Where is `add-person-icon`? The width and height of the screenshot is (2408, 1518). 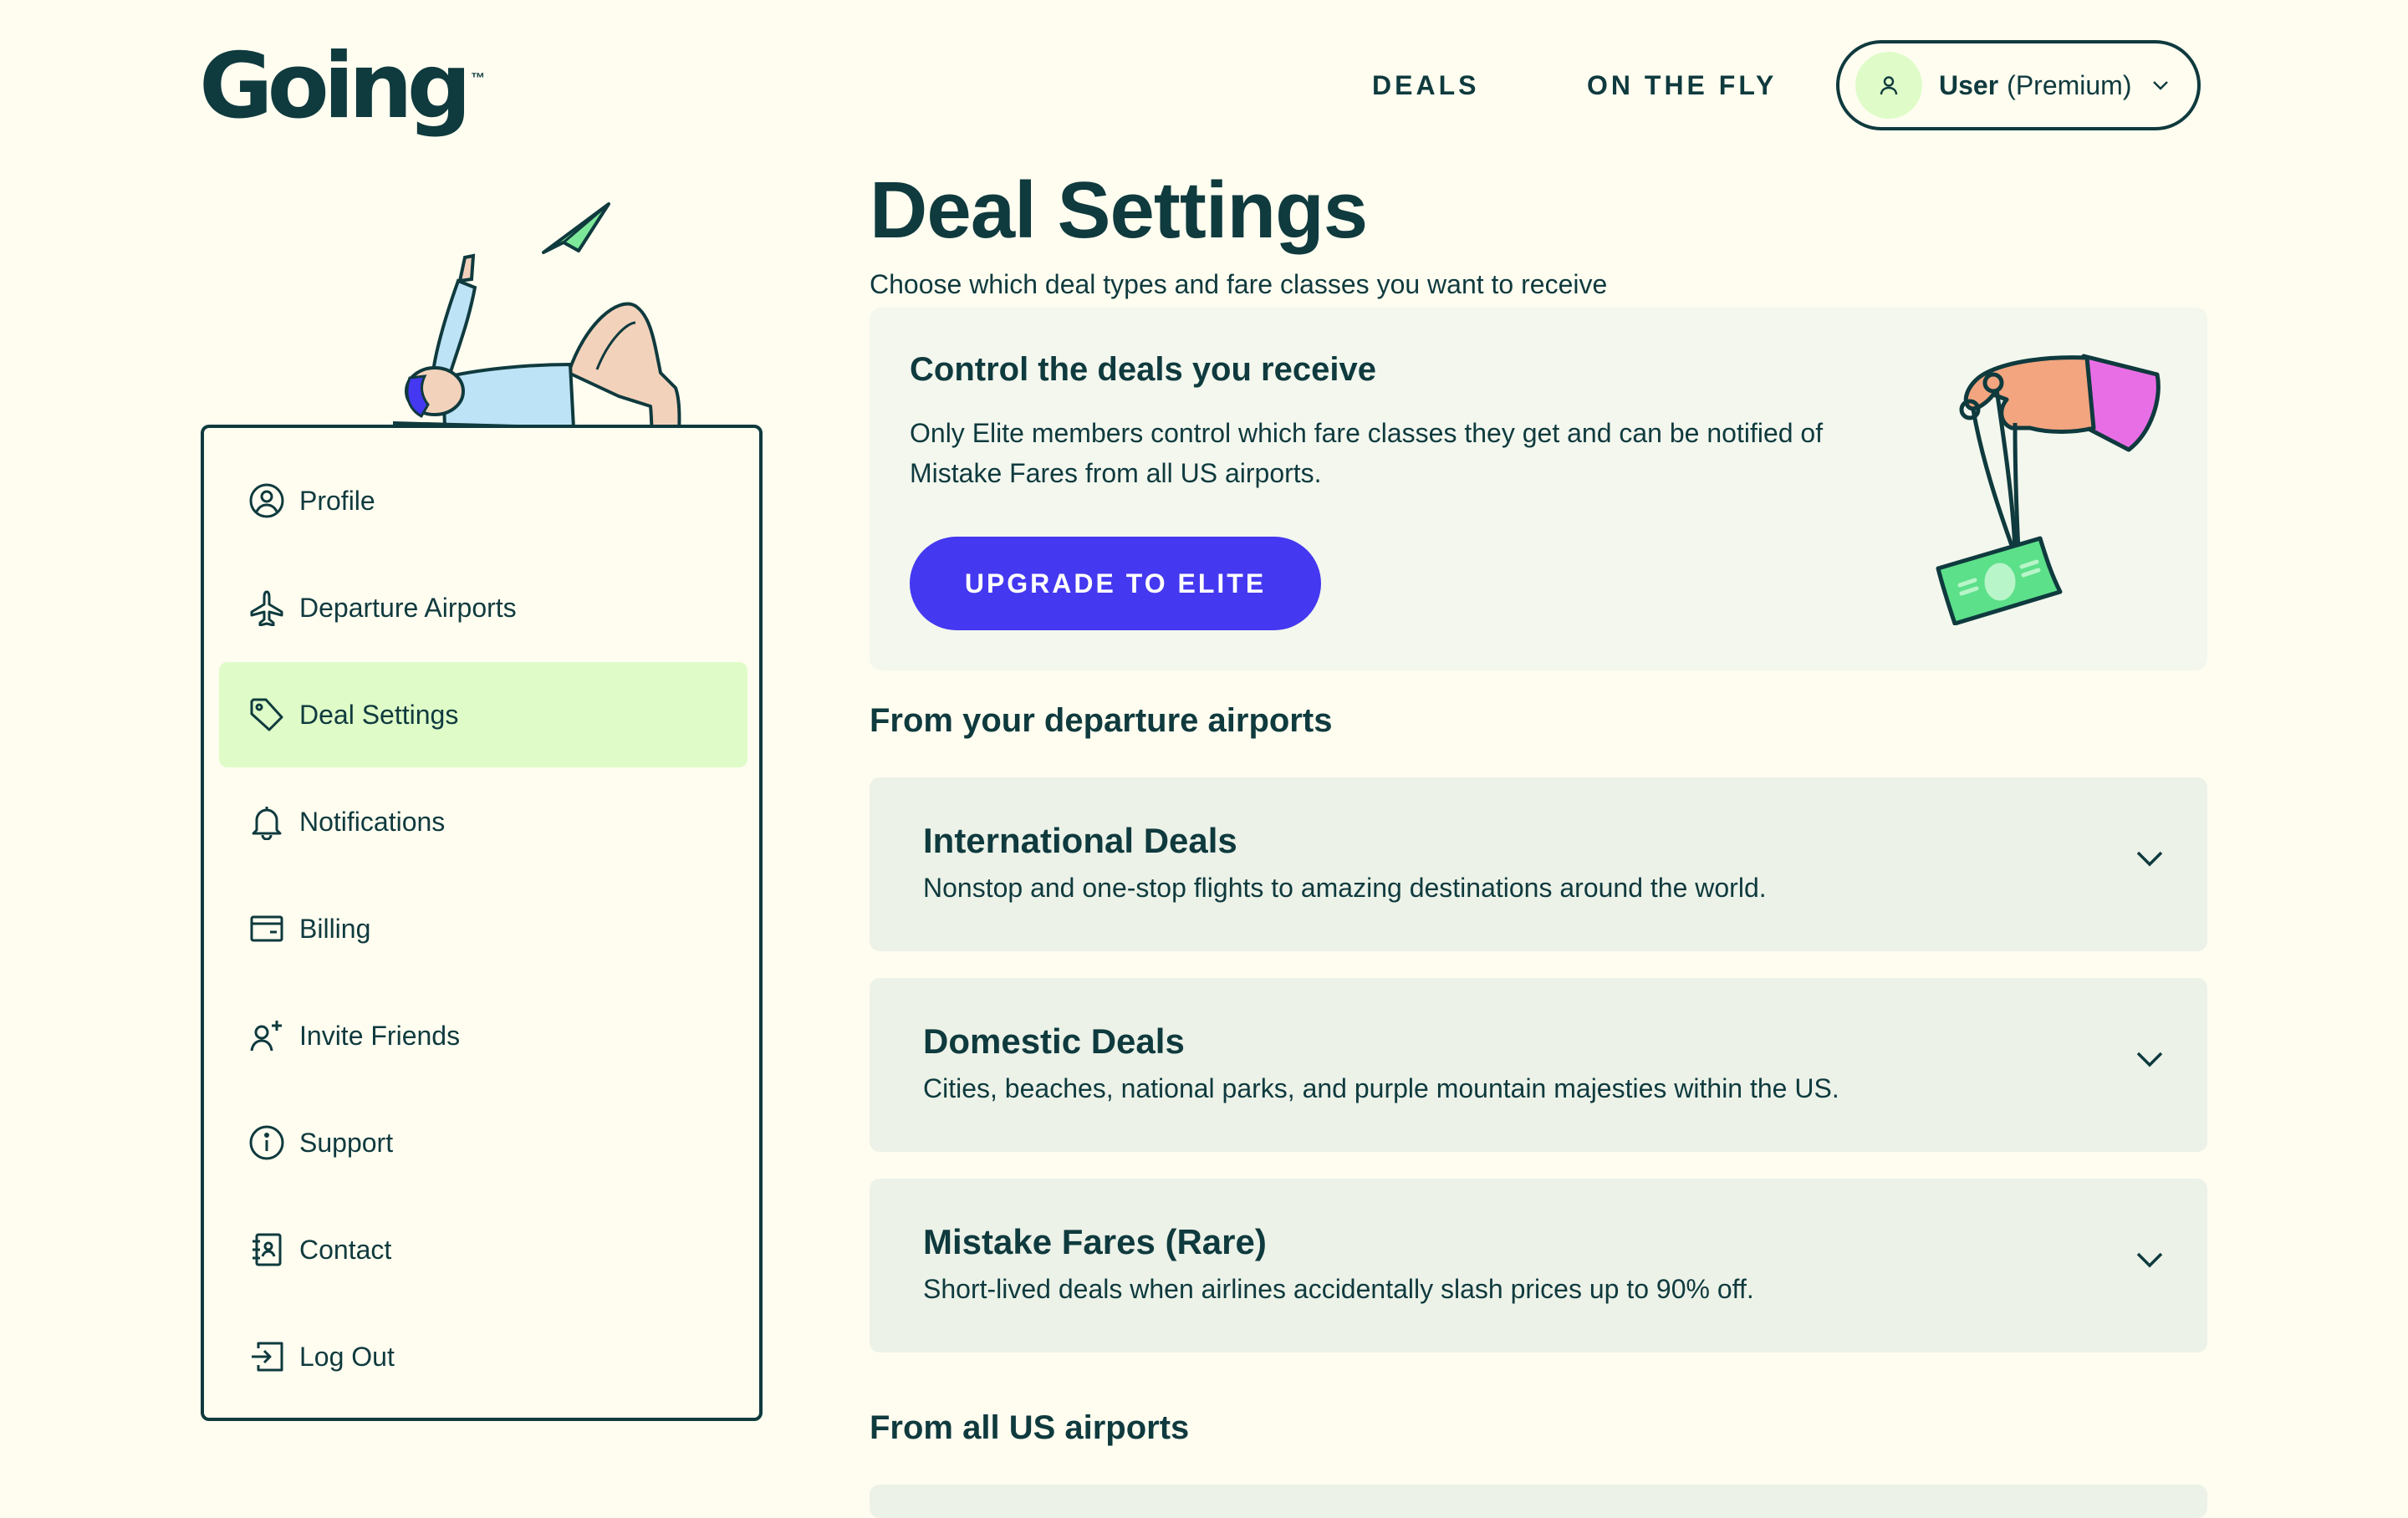
add-person-icon is located at coordinates (266, 1035).